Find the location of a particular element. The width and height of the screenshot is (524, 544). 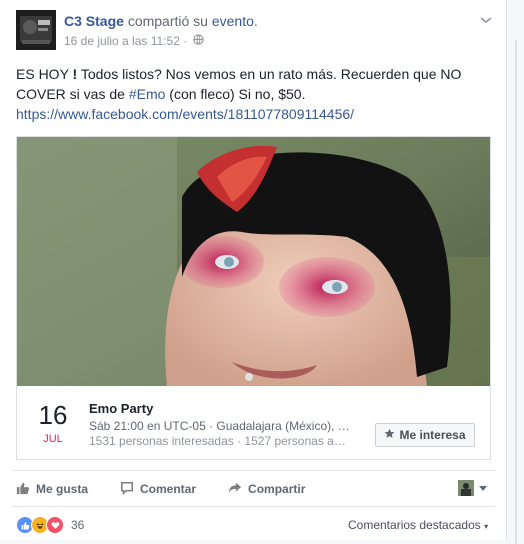

comment-icon is located at coordinates (127, 489).